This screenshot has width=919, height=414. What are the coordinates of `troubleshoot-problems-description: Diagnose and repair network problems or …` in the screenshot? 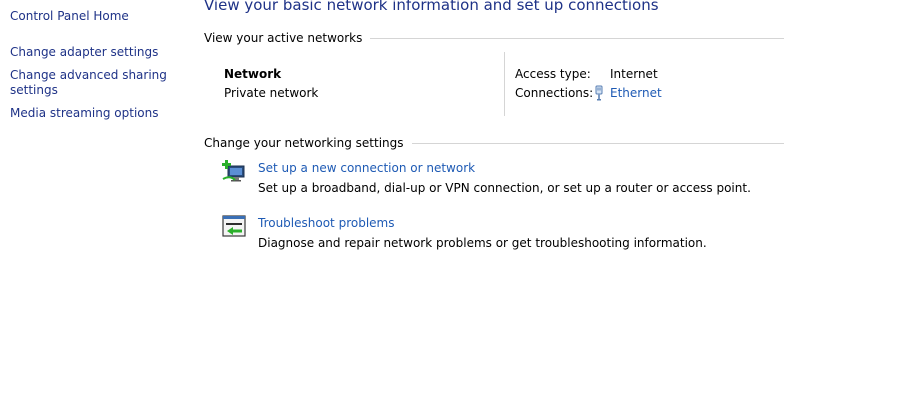 It's located at (482, 243).